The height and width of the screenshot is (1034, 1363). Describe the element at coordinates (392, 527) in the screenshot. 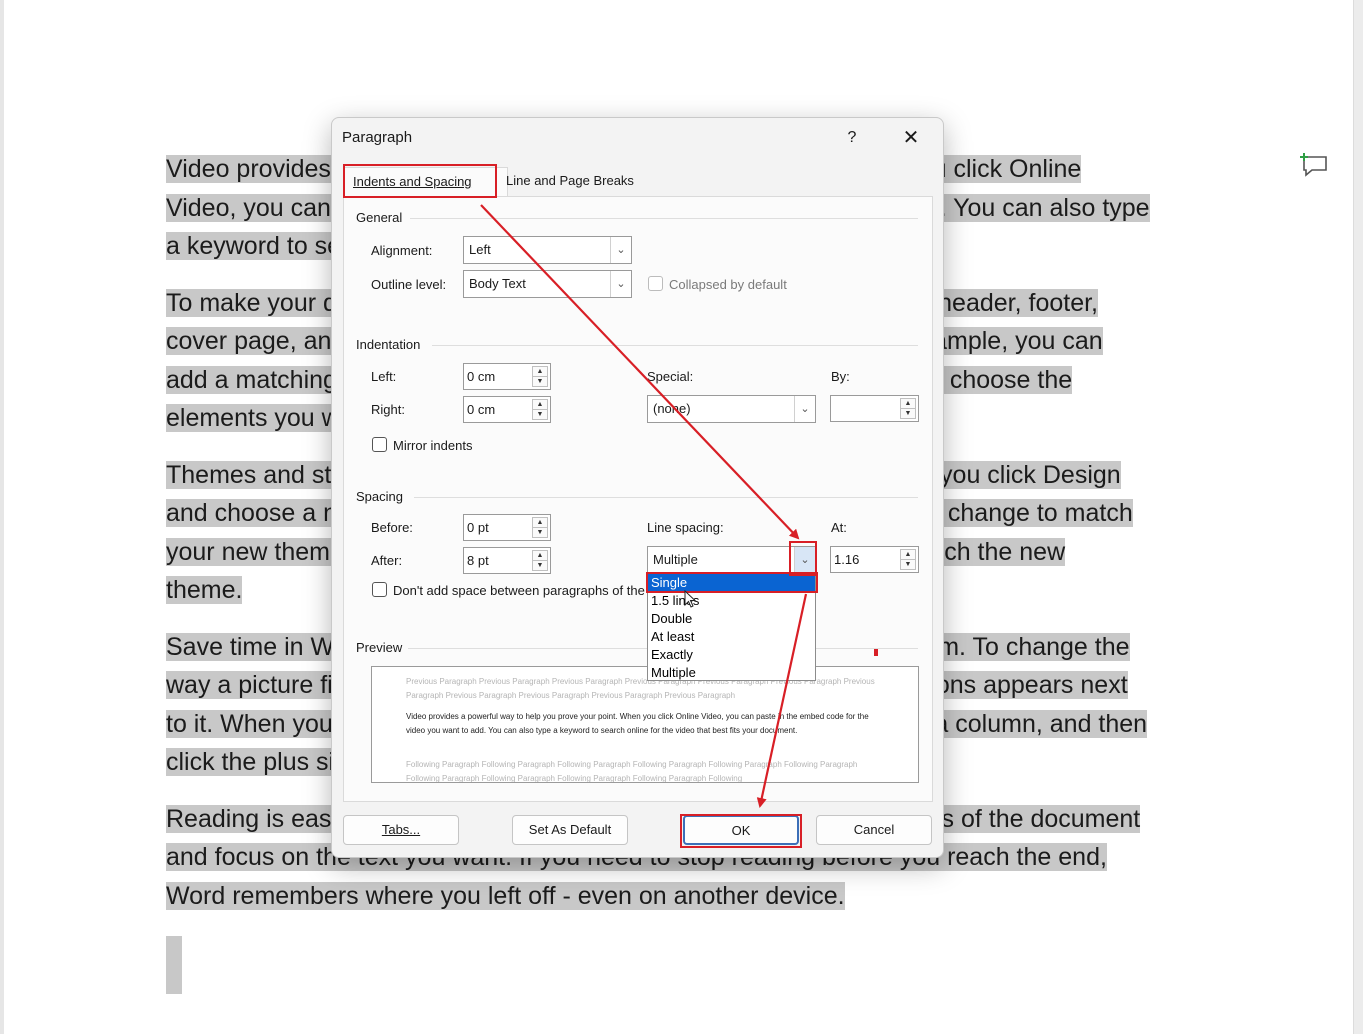

I see `spacing-before-label: Before:` at that location.